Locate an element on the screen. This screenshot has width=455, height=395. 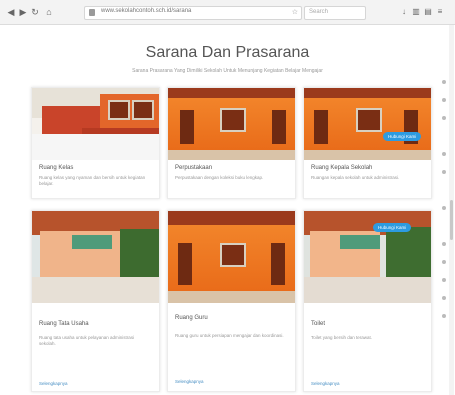
side-navigation-rail is located at coordinates (444, 200).